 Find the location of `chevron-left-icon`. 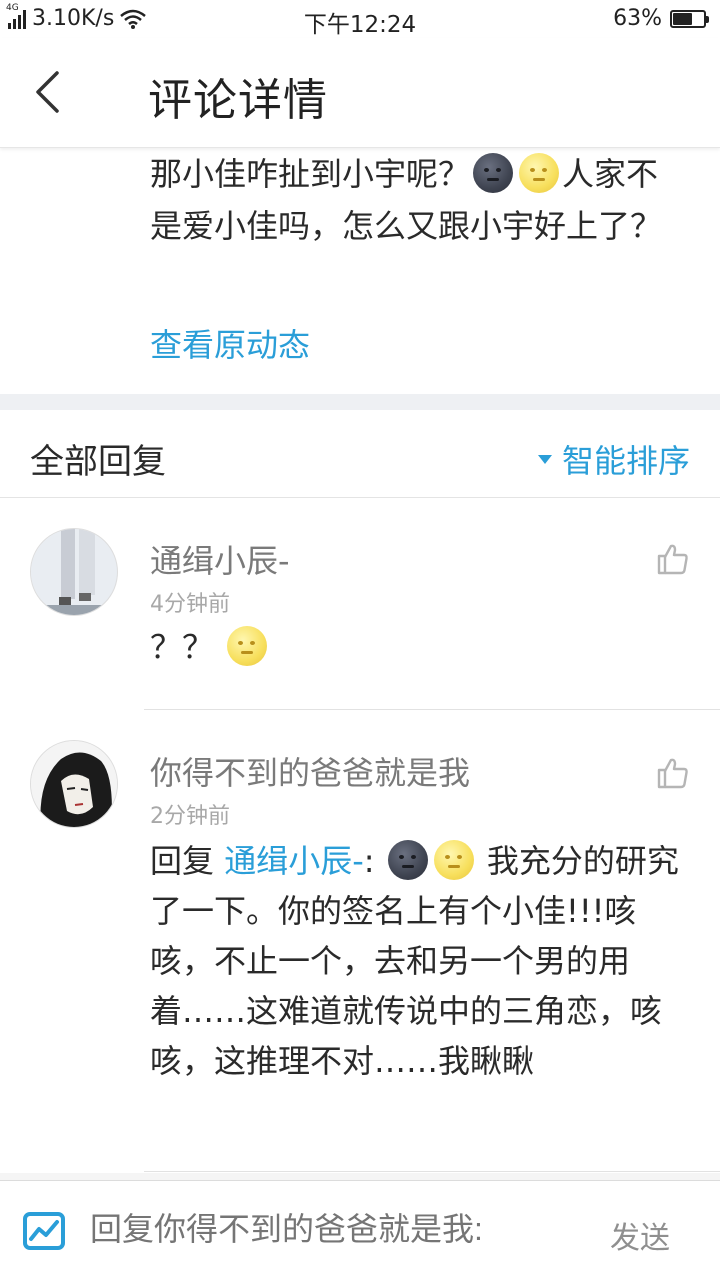

chevron-left-icon is located at coordinates (47, 92).